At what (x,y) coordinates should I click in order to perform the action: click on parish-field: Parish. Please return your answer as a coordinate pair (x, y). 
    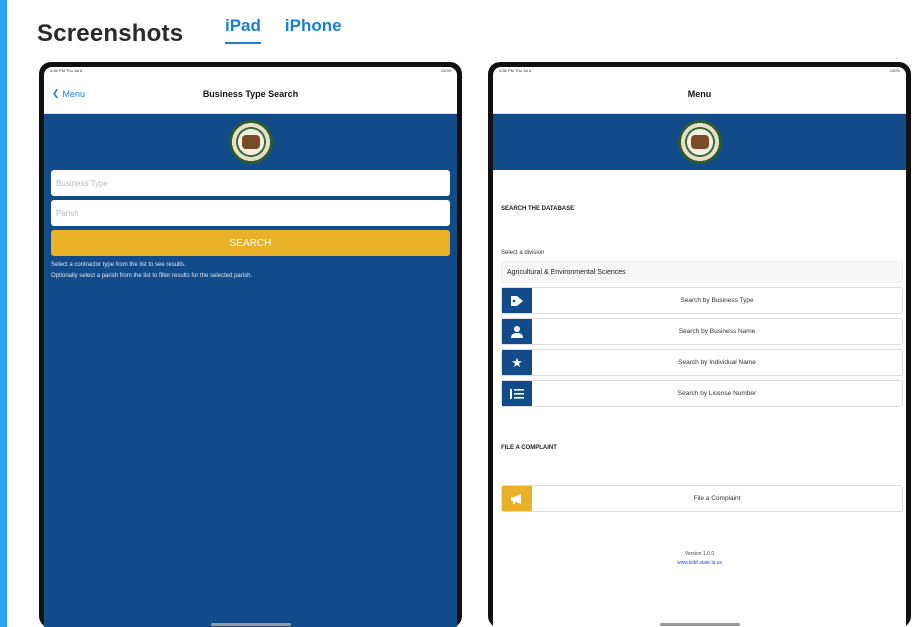
    Looking at the image, I should click on (250, 213).